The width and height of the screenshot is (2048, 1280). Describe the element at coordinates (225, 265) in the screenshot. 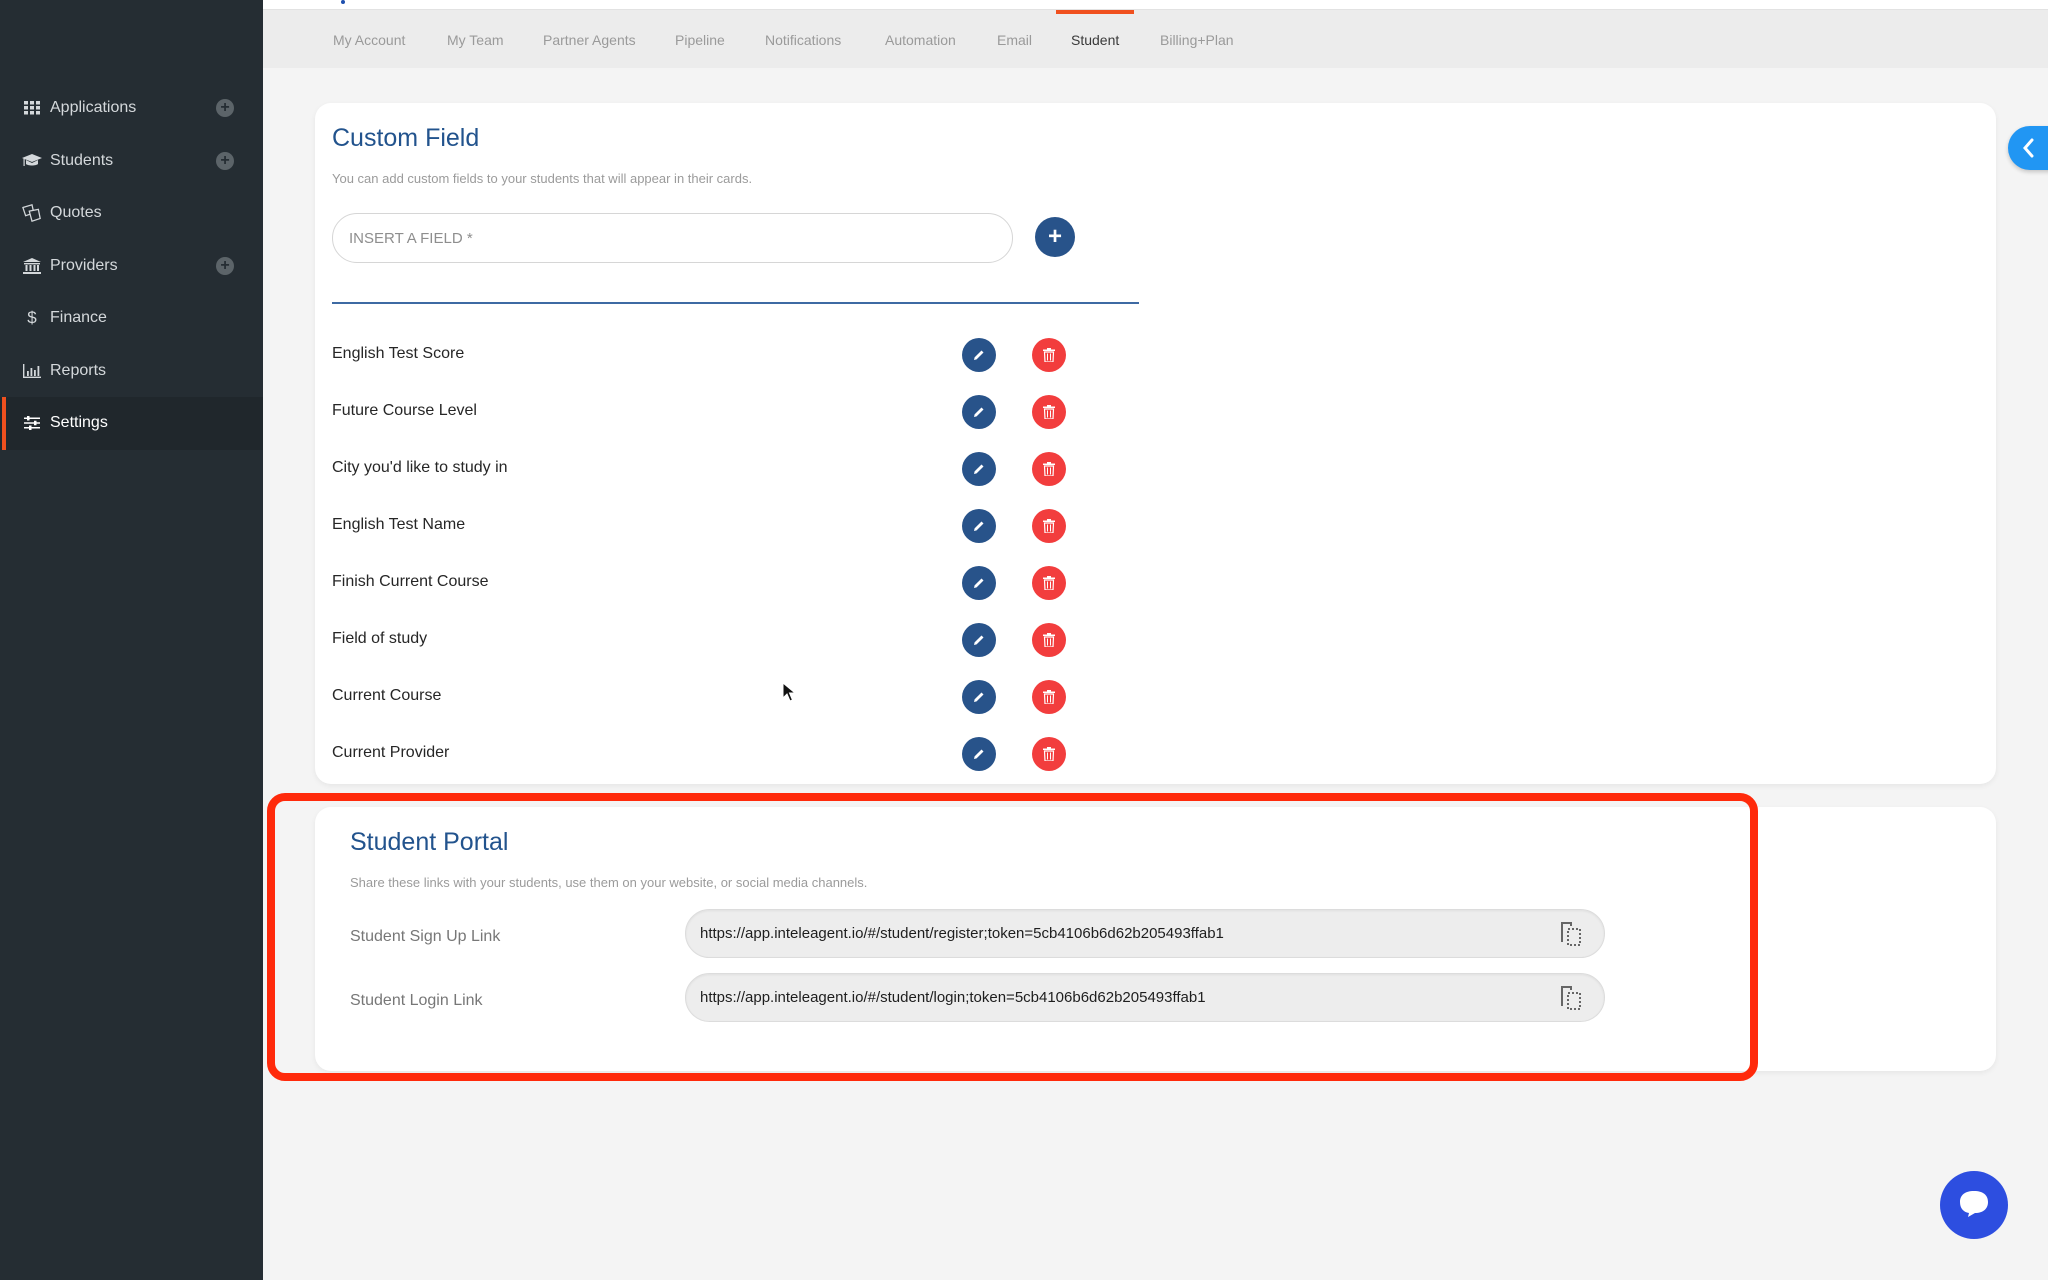

I see `add-provider-button: +` at that location.